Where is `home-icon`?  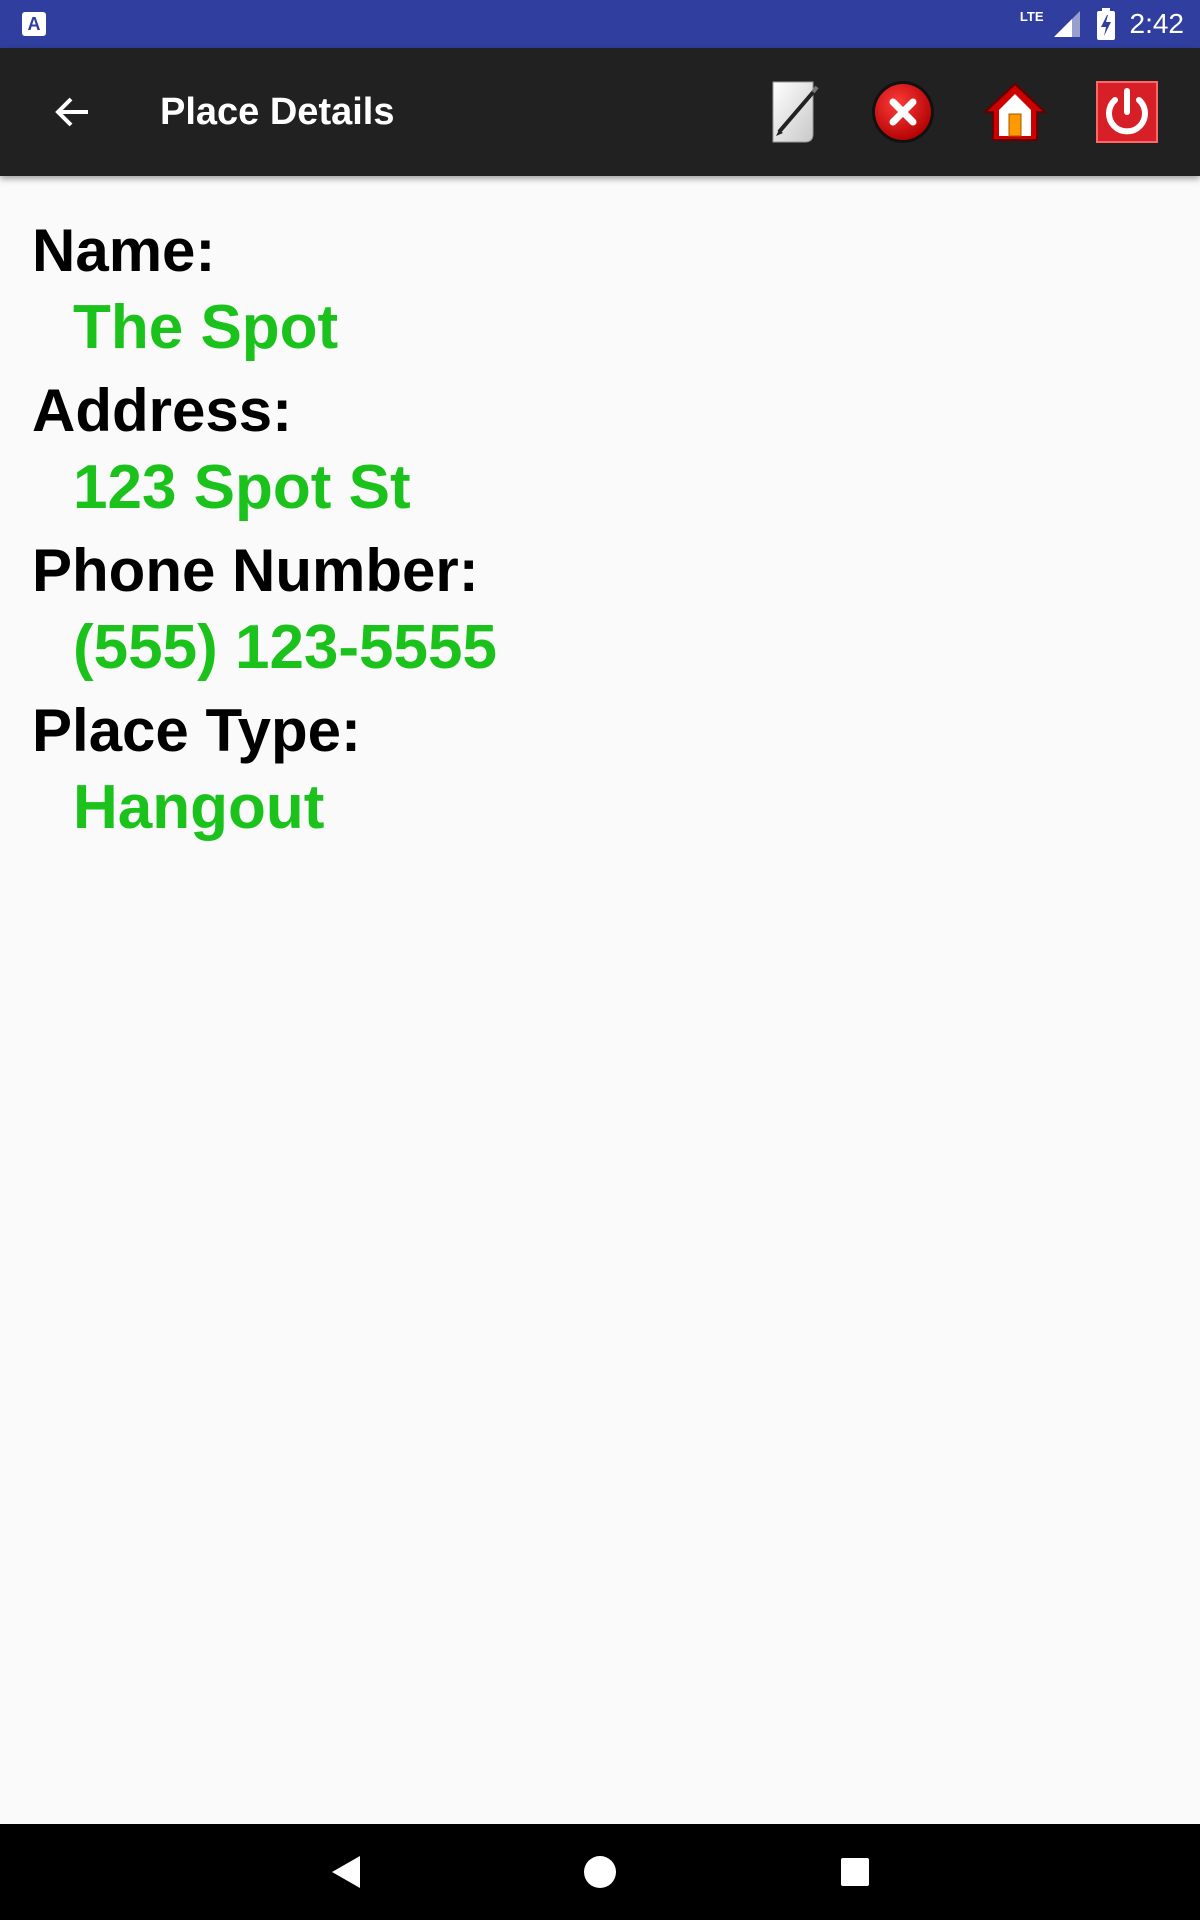
home-icon is located at coordinates (1015, 111).